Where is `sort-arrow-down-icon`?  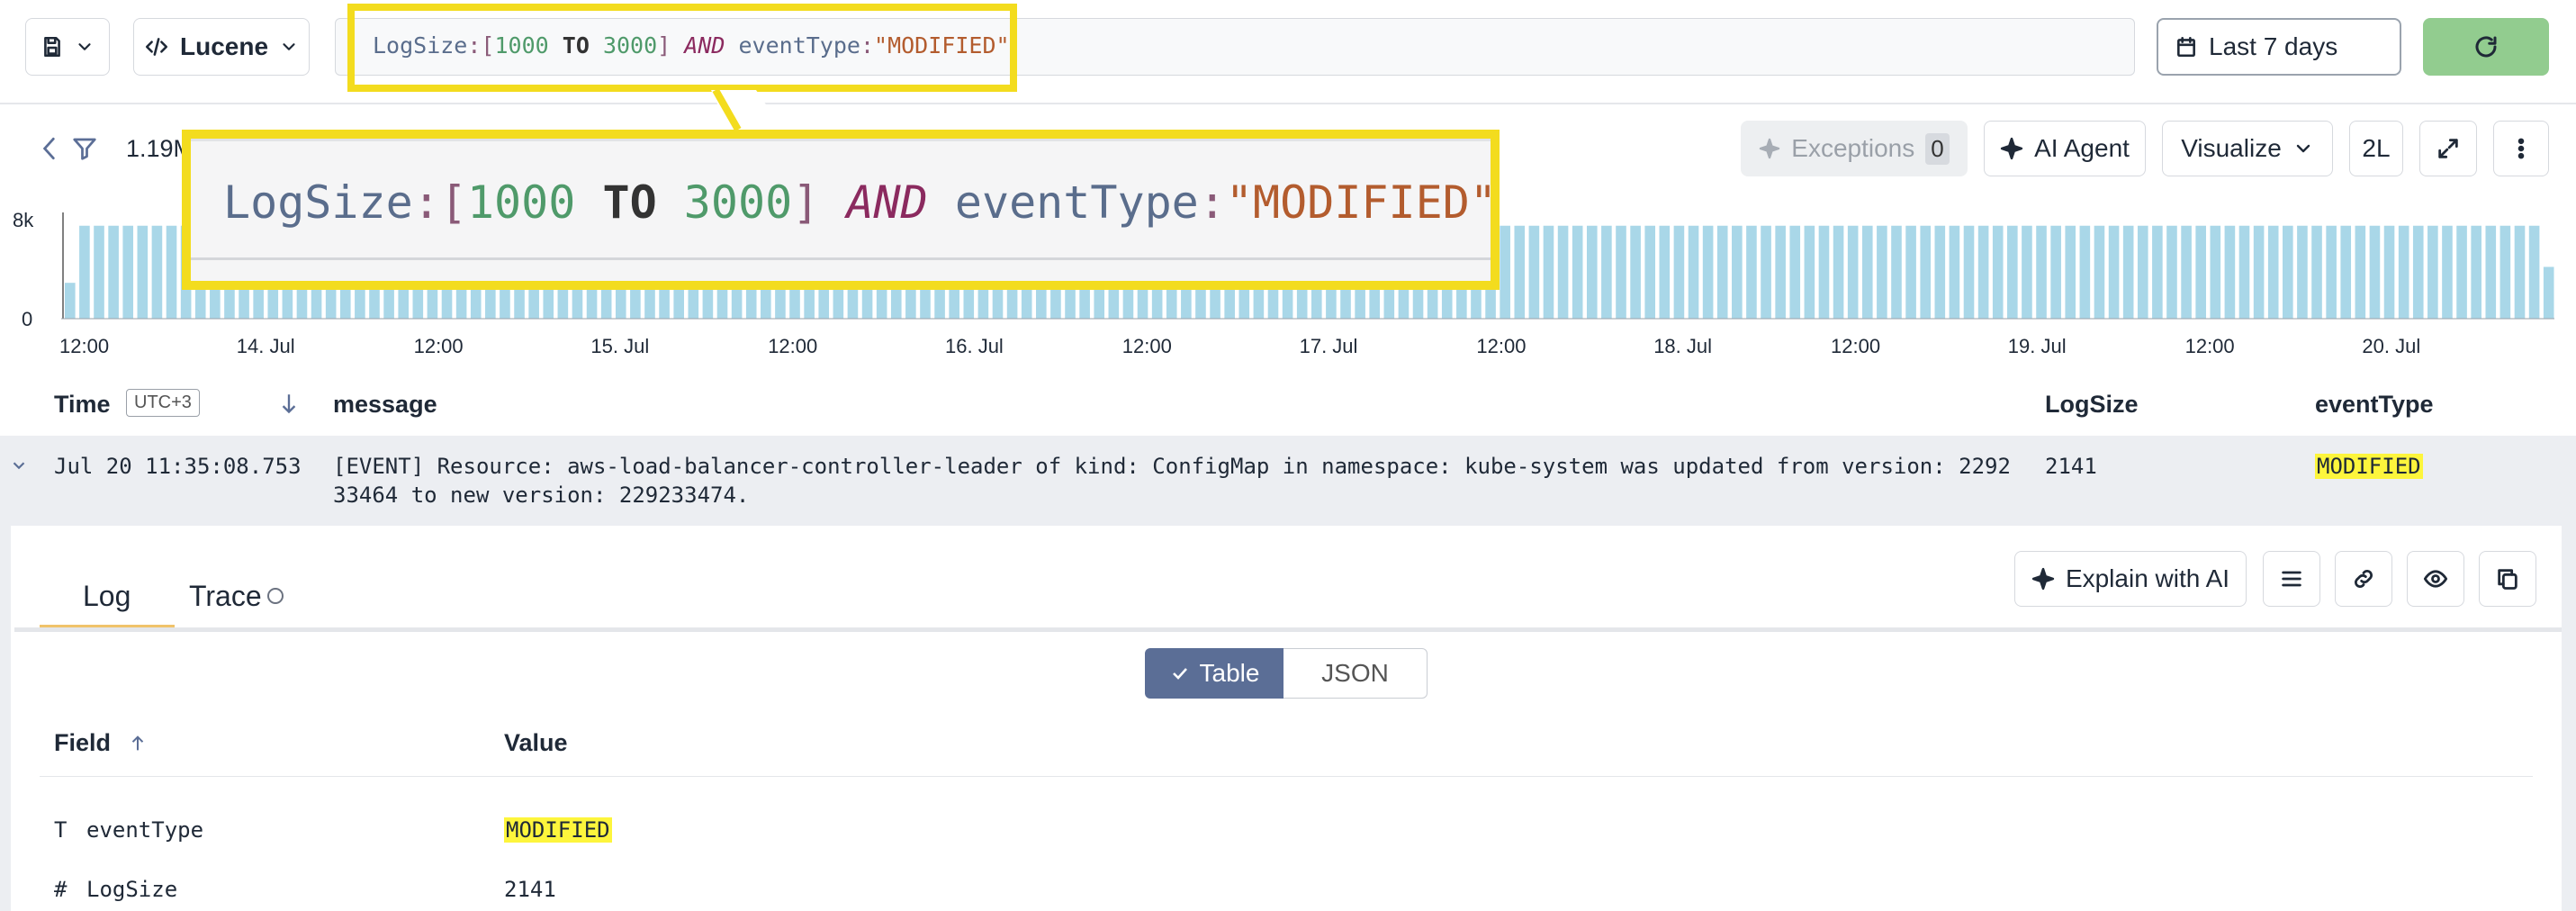 sort-arrow-down-icon is located at coordinates (289, 404).